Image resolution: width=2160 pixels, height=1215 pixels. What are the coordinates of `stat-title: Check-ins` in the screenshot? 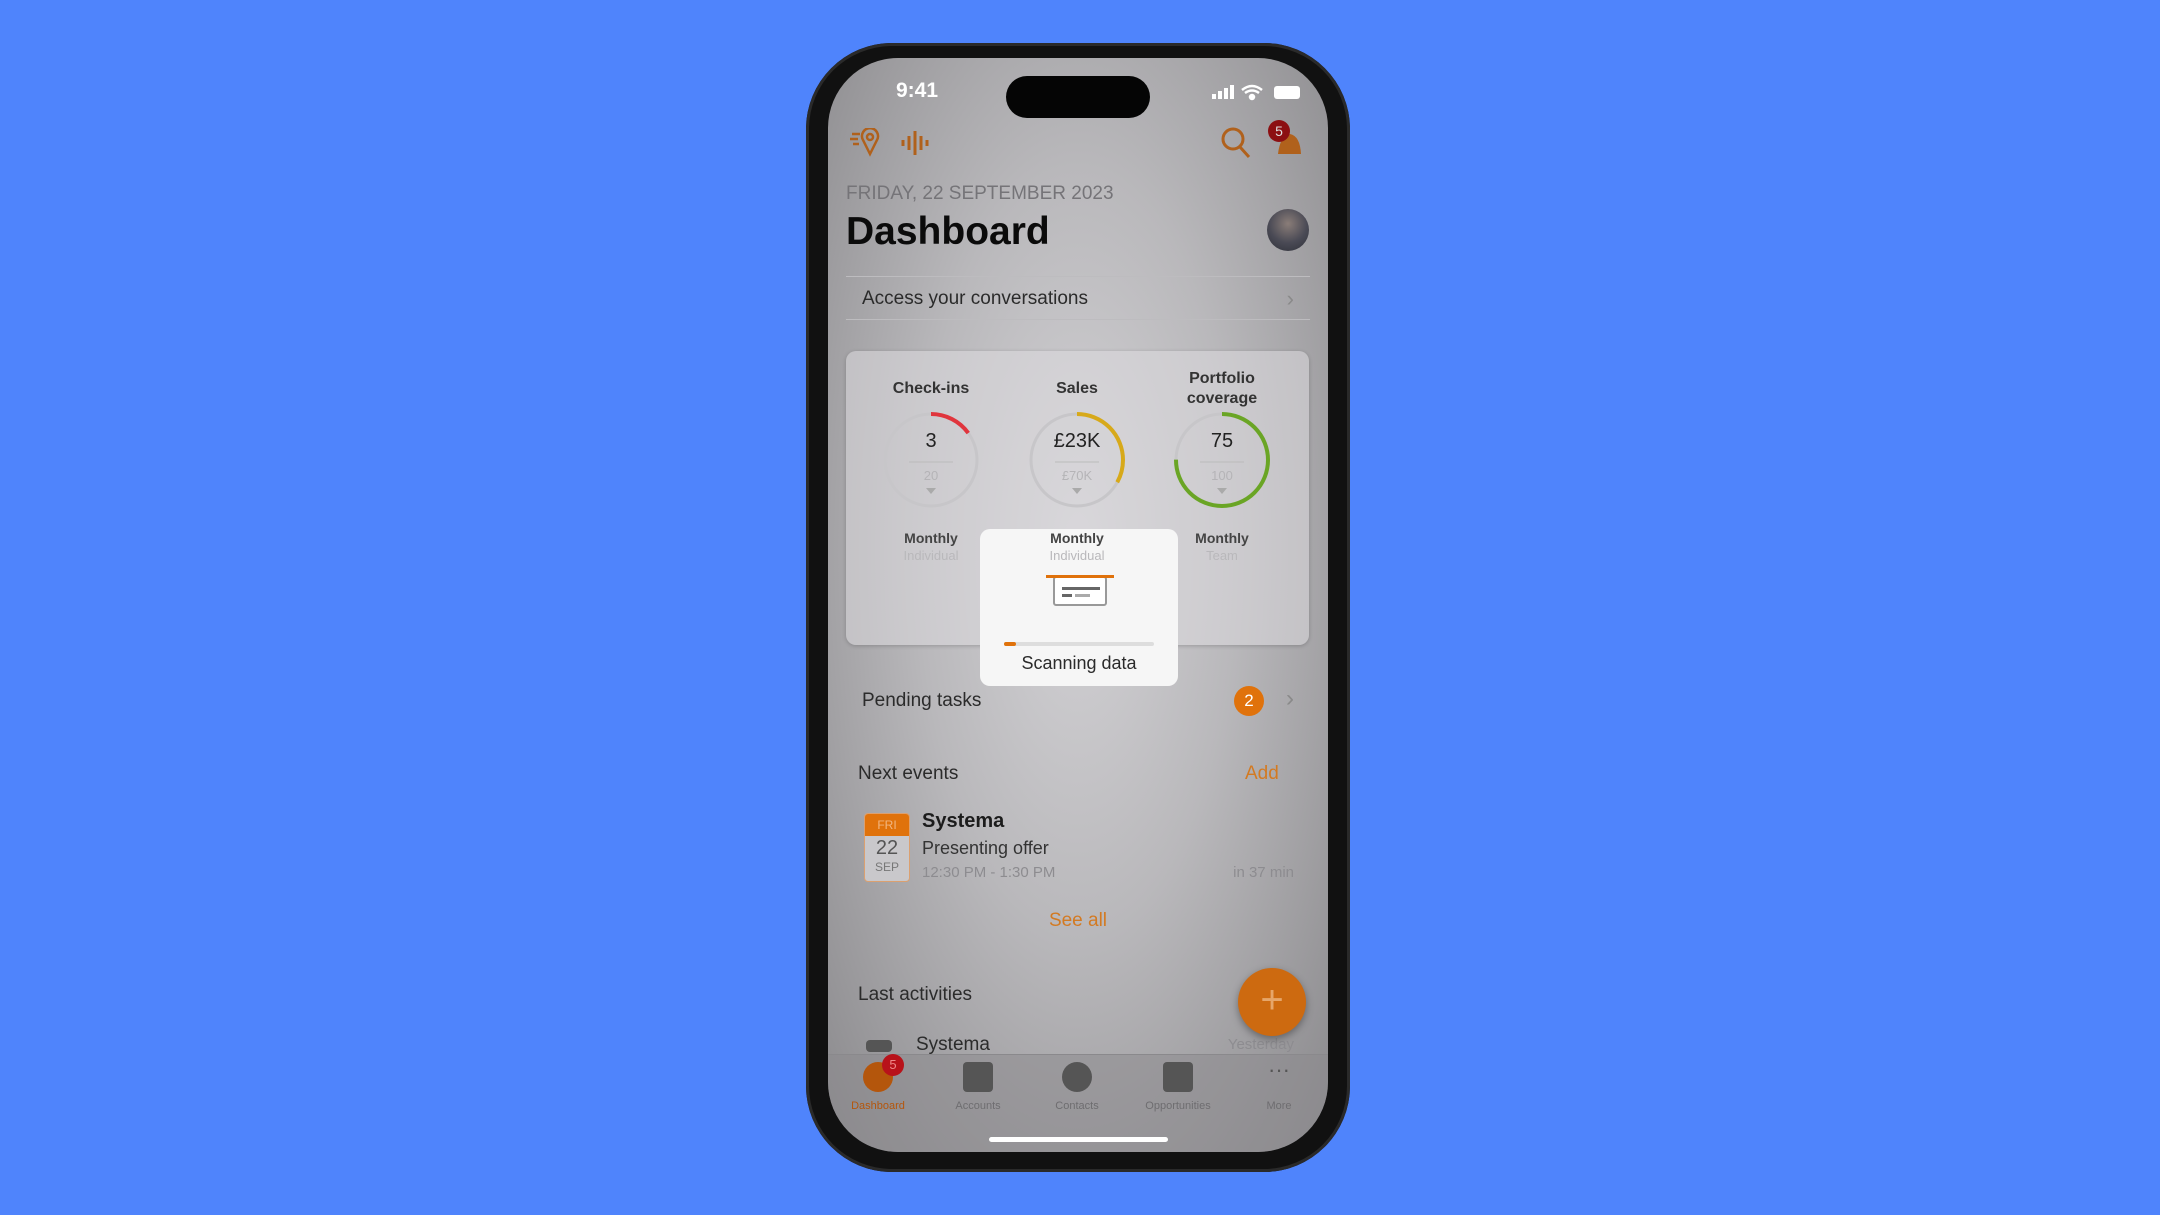 It's located at (931, 388).